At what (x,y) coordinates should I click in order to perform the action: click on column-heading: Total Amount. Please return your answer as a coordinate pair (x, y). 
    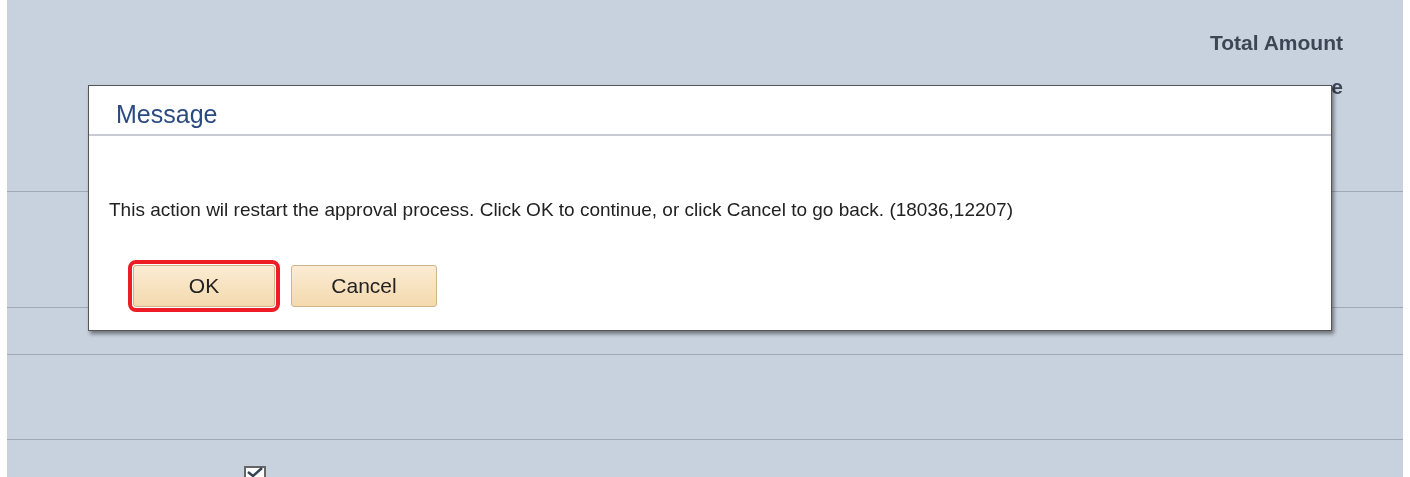
    Looking at the image, I should click on (1276, 43).